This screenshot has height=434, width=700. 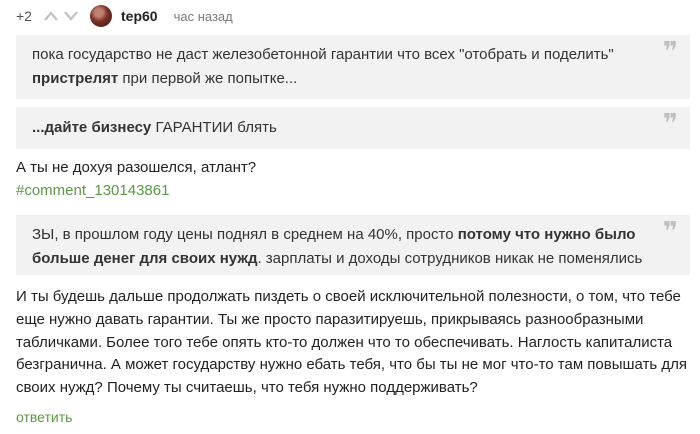 What do you see at coordinates (353, 128) in the screenshot?
I see `quote-block-2: ❞ ...дайте бизнесу ГАРАНТИИ блять` at bounding box center [353, 128].